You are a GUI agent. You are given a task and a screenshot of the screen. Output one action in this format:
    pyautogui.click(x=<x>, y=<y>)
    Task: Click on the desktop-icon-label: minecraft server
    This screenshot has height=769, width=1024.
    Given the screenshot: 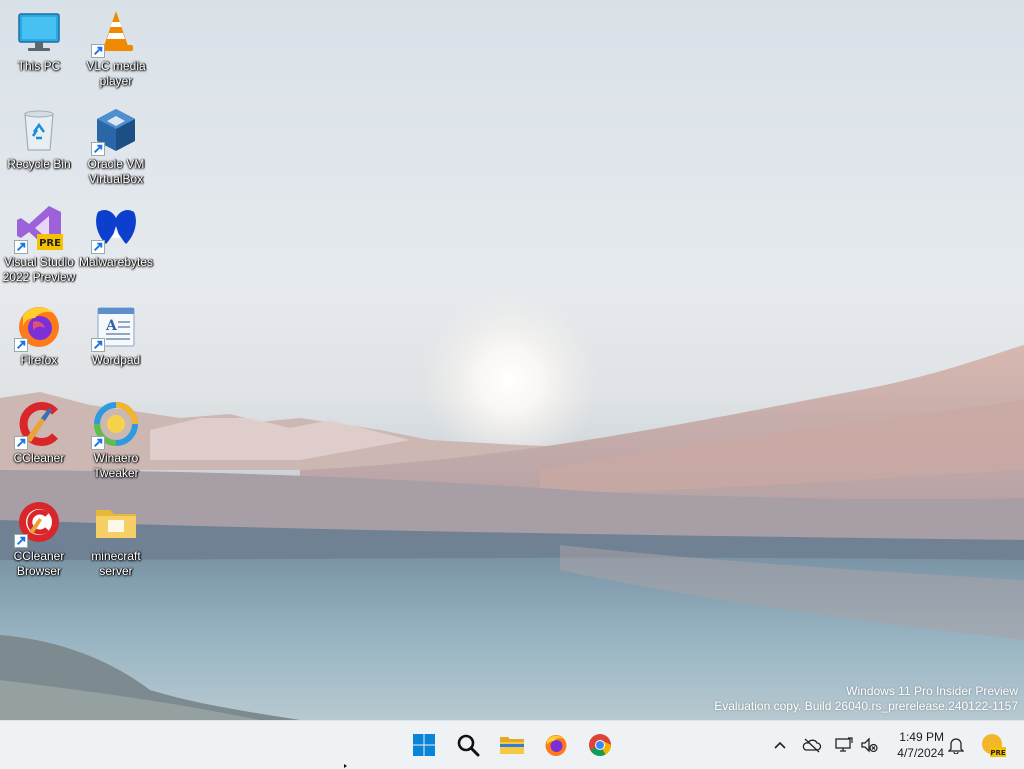 What is the action you would take?
    pyautogui.click(x=116, y=563)
    